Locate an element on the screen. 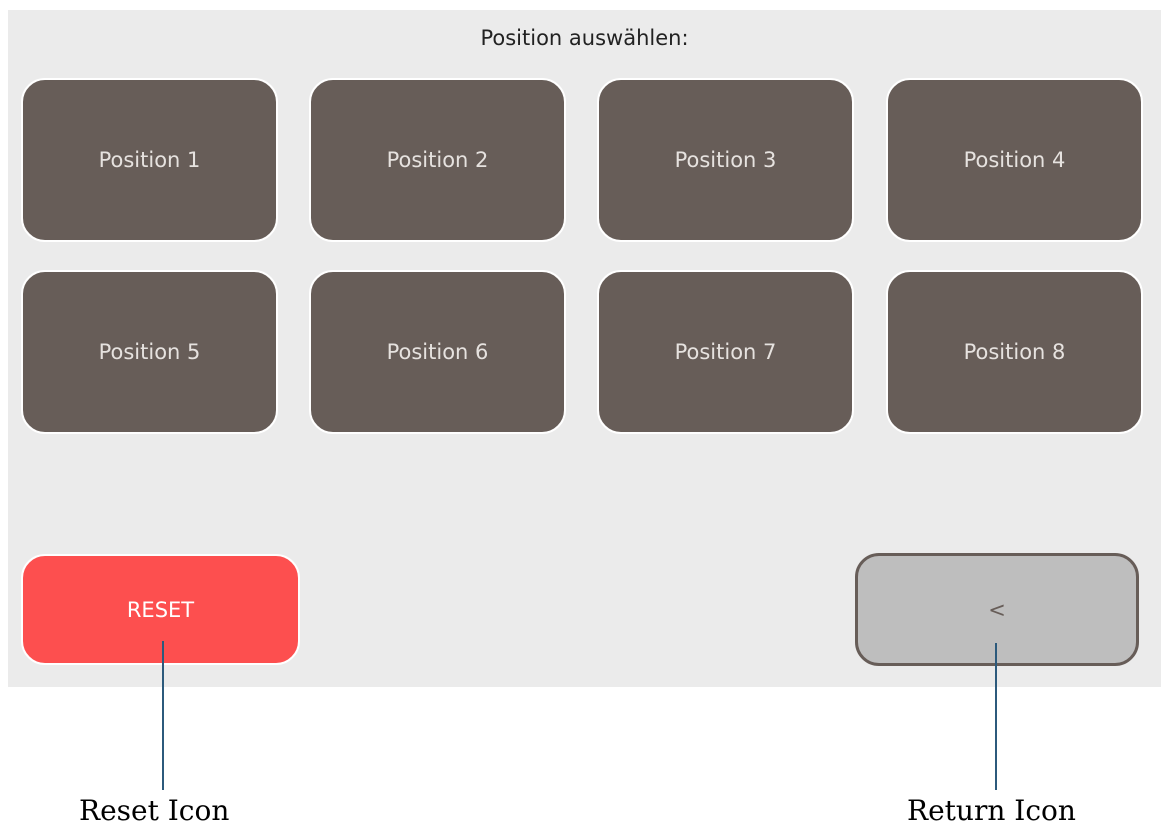  reset-icon-annotation: Reset Icon is located at coordinates (154, 810).